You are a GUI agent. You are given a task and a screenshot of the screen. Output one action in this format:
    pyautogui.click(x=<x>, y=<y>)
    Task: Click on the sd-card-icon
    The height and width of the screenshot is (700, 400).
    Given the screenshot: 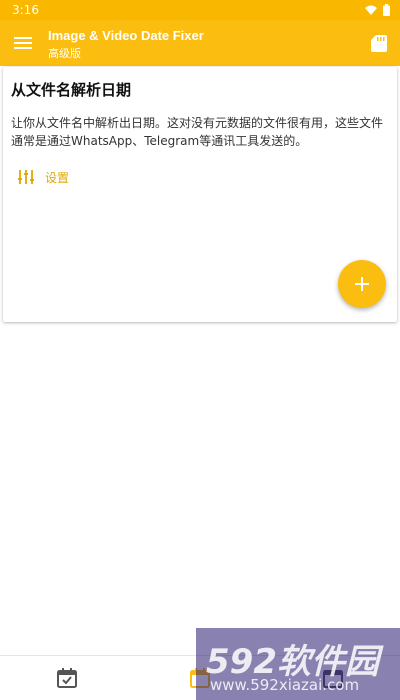 What is the action you would take?
    pyautogui.click(x=379, y=43)
    